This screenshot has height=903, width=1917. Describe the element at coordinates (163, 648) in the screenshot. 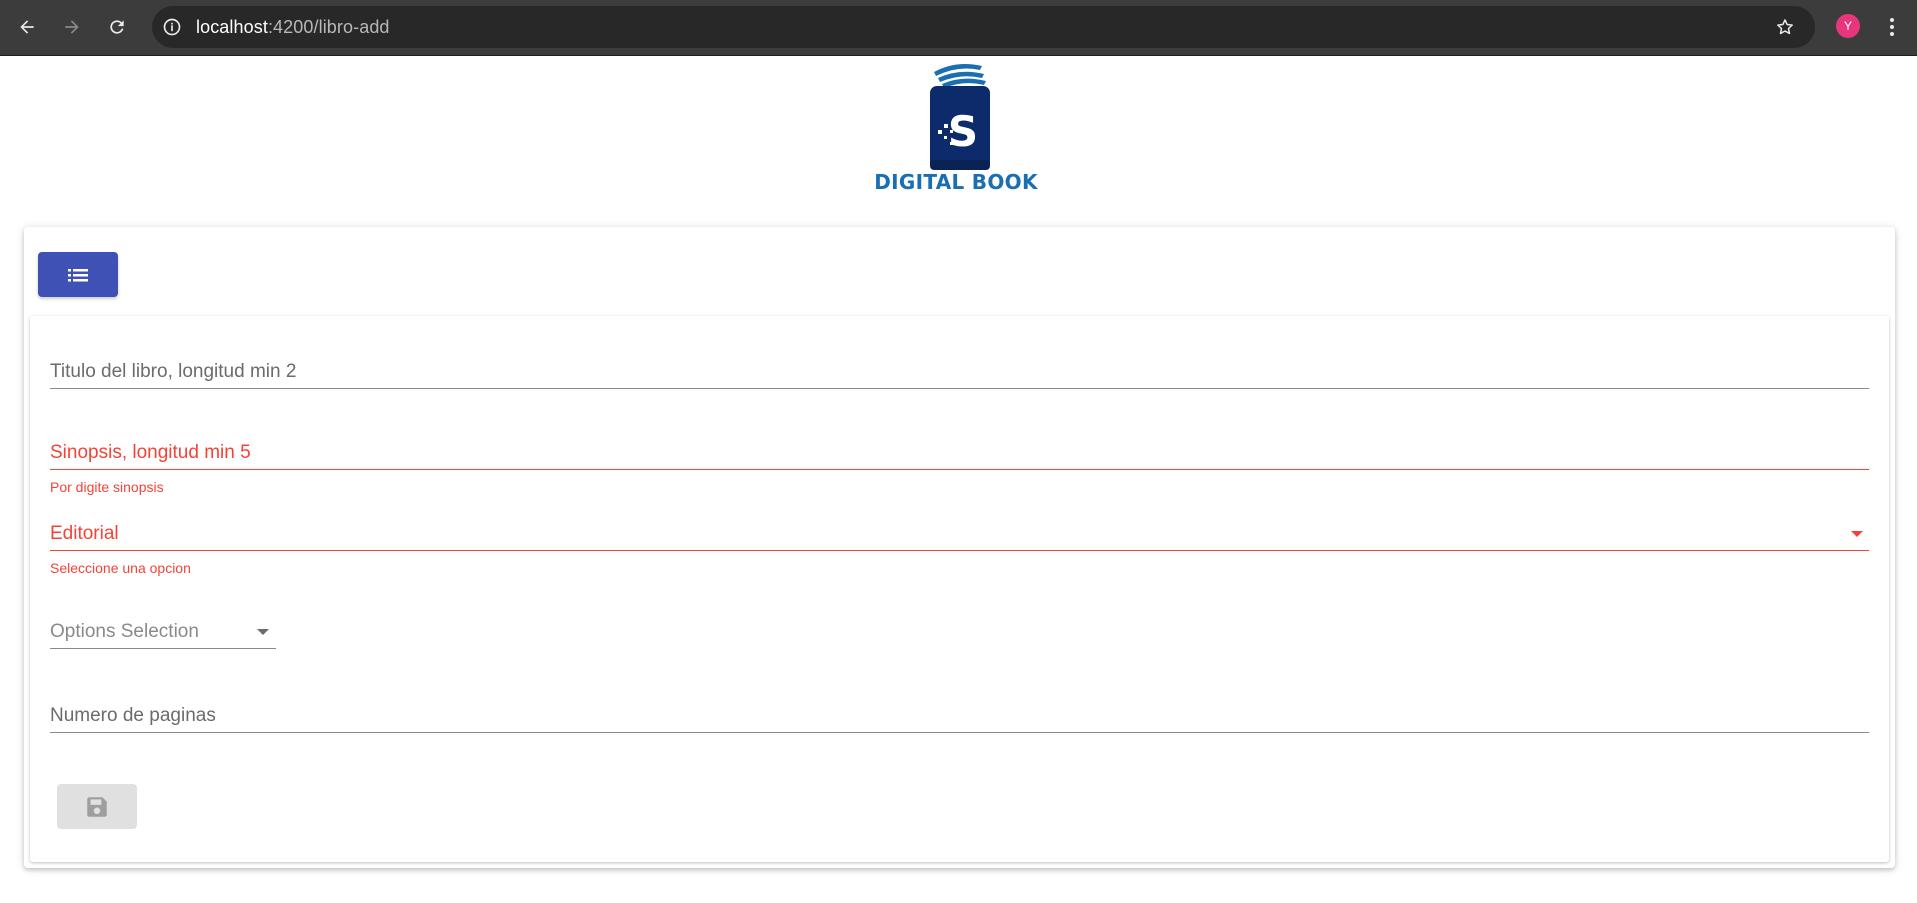

I see `options-underline` at that location.